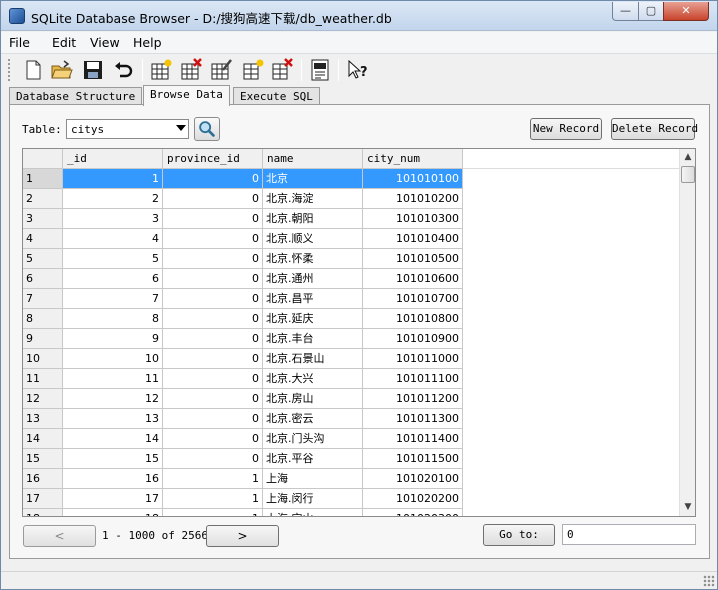  Describe the element at coordinates (113, 359) in the screenshot. I see `cell-id: 10` at that location.